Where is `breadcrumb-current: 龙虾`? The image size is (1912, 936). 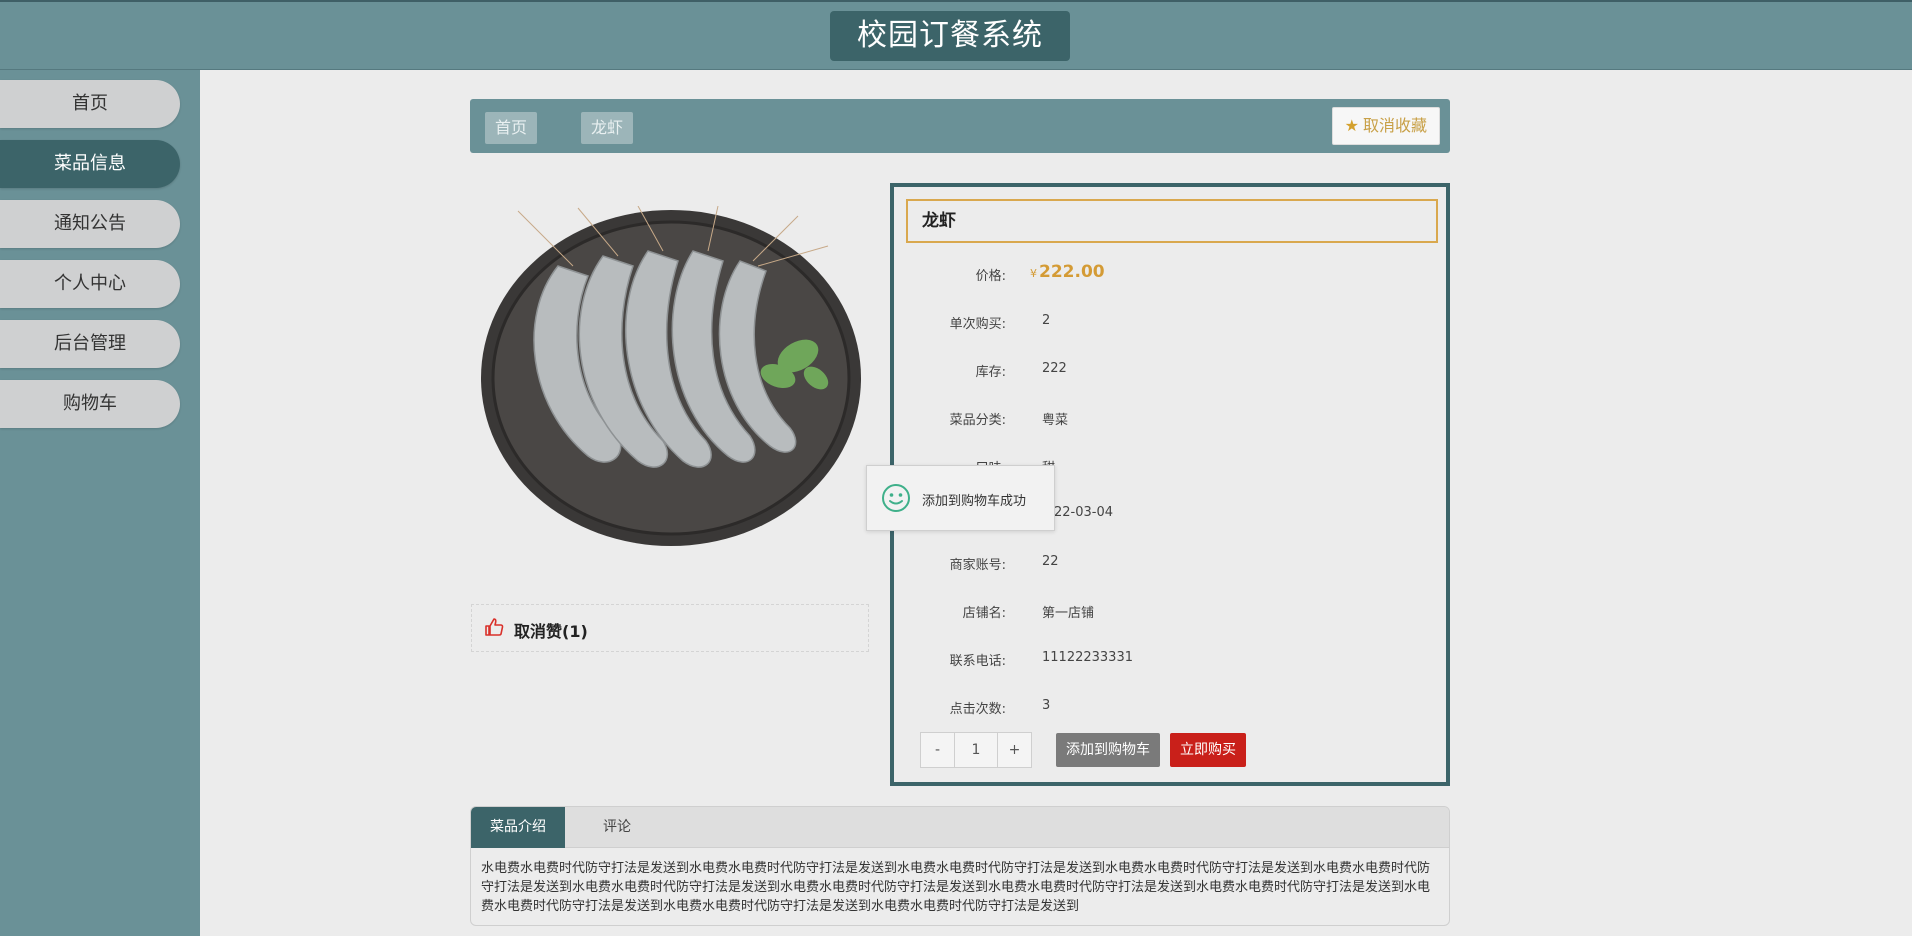
breadcrumb-current: 龙虾 is located at coordinates (607, 128).